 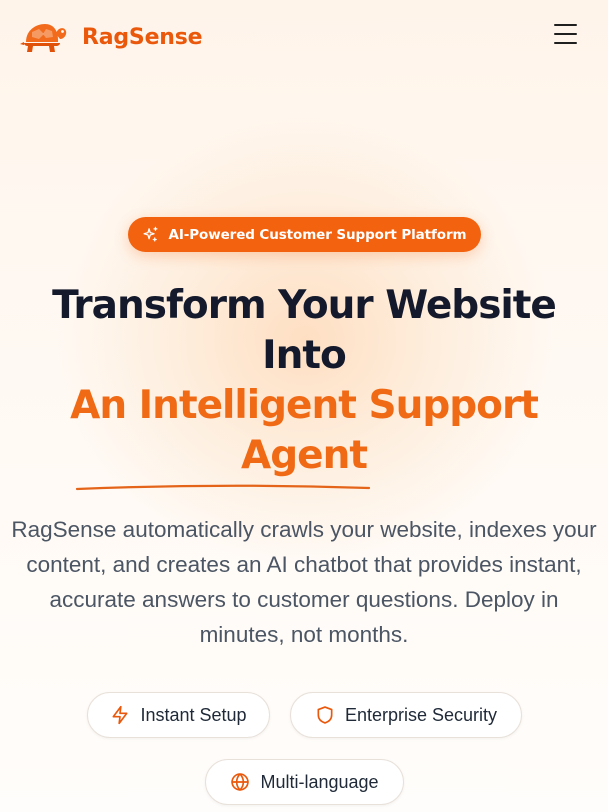 I want to click on shield-icon, so click(x=325, y=715).